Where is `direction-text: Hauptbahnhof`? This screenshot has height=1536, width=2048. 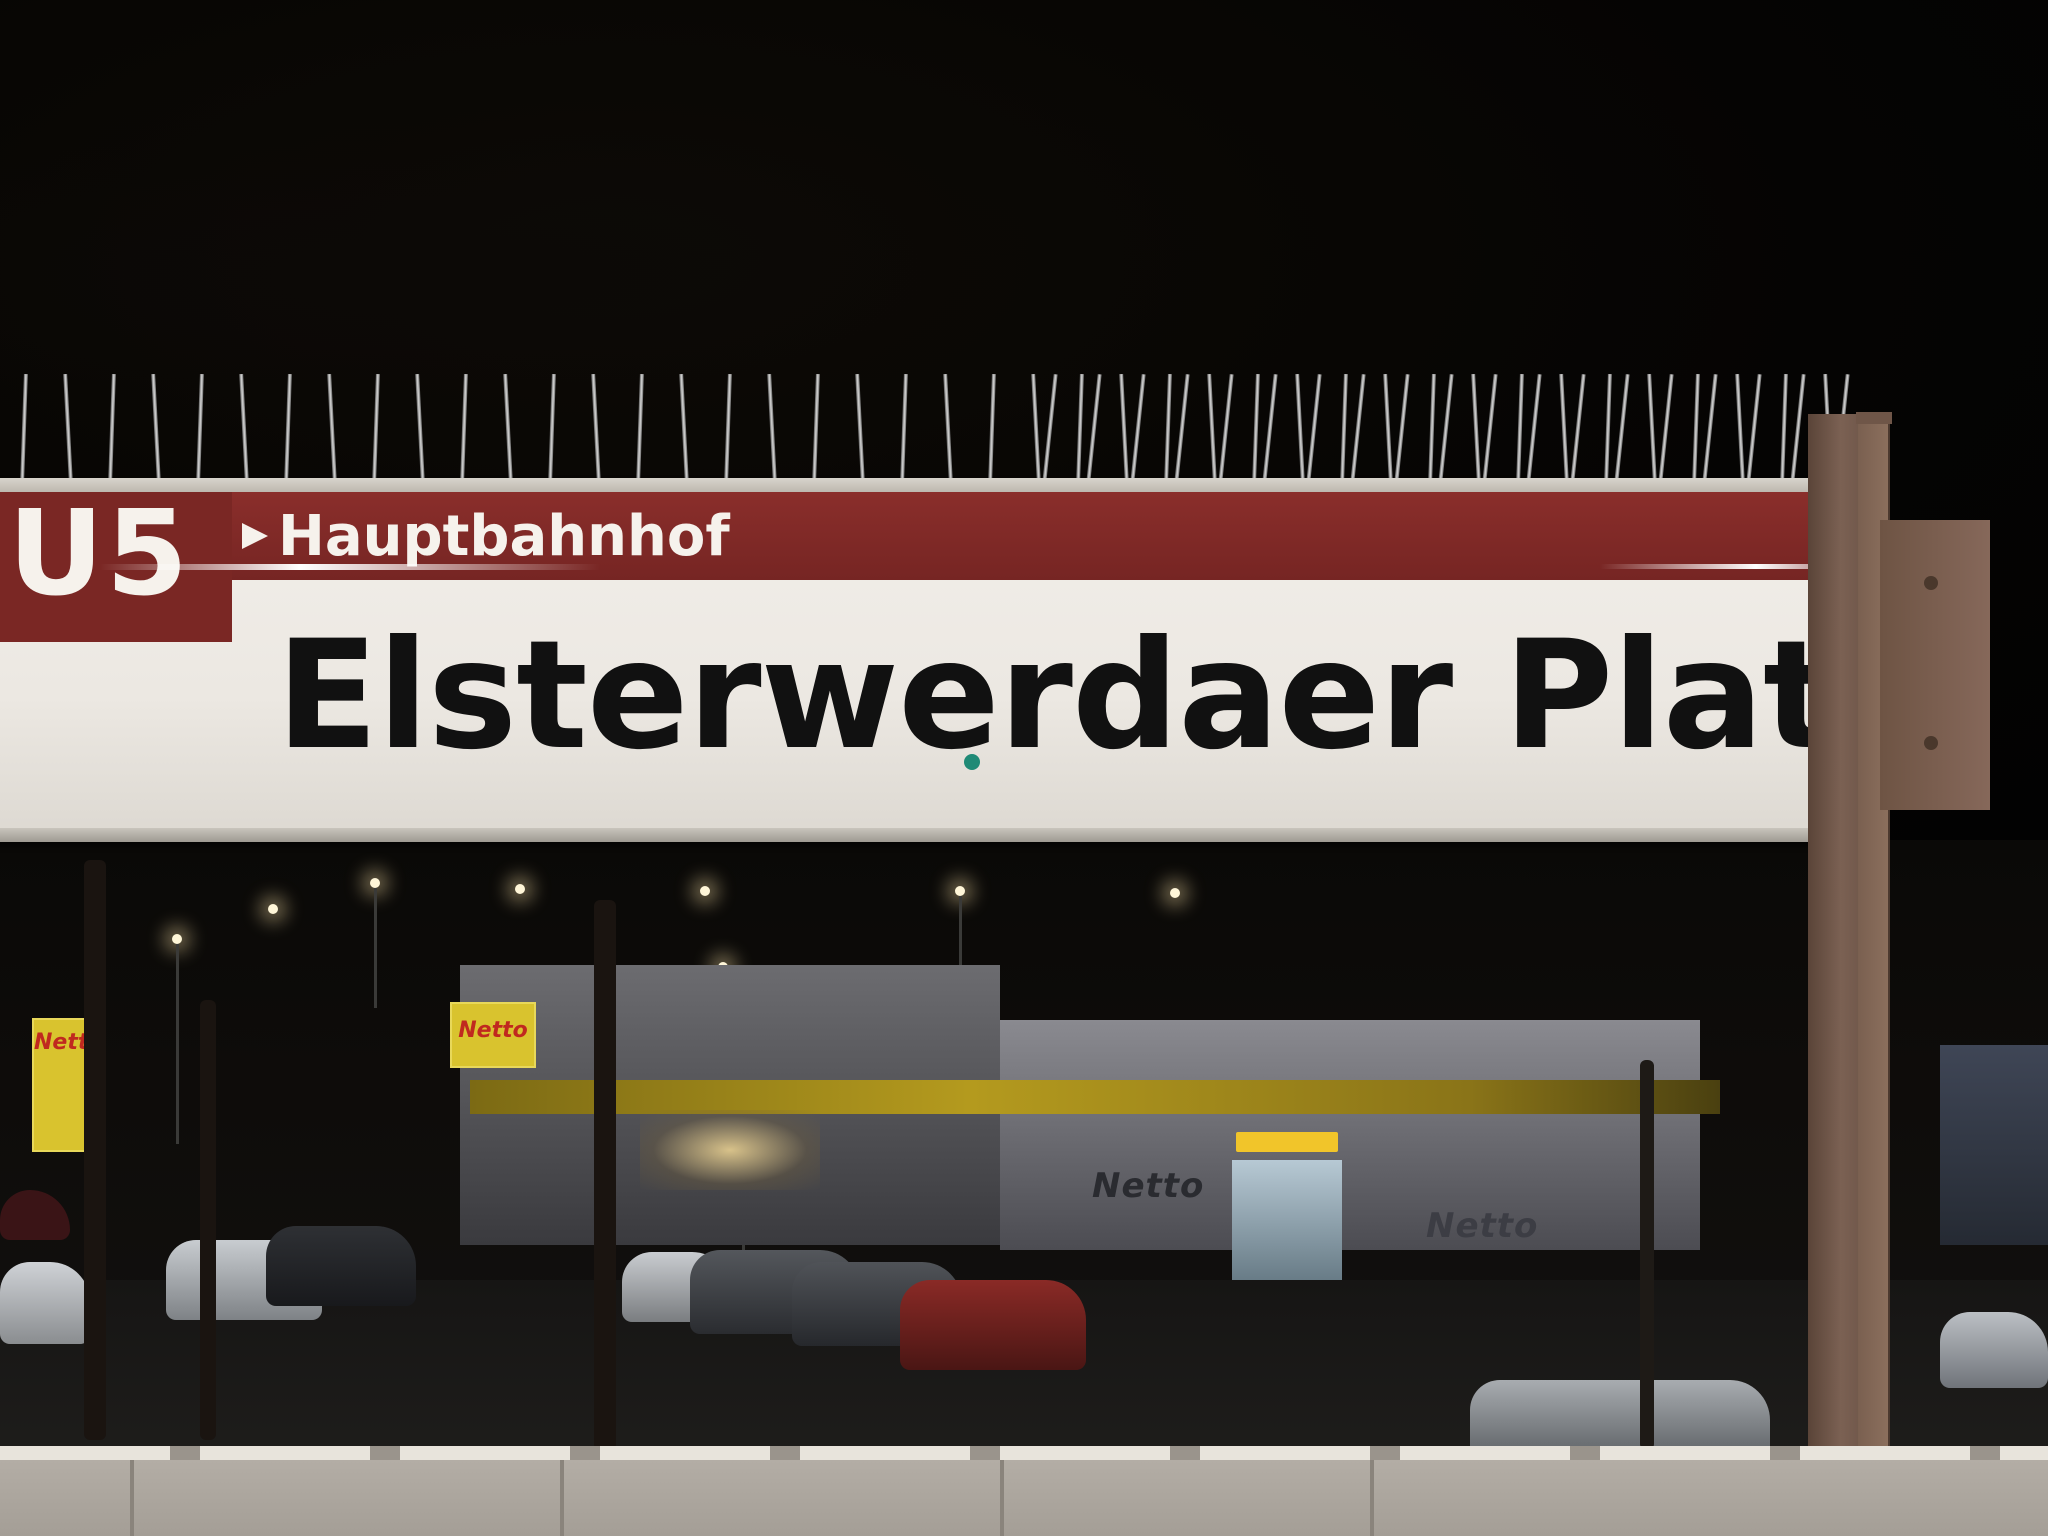
direction-text: Hauptbahnhof is located at coordinates (504, 536).